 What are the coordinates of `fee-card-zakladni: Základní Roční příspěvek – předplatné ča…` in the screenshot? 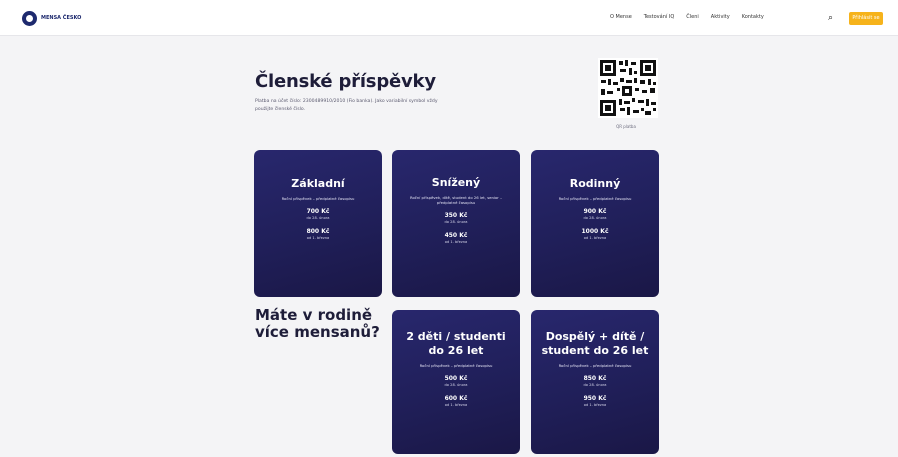 It's located at (318, 223).